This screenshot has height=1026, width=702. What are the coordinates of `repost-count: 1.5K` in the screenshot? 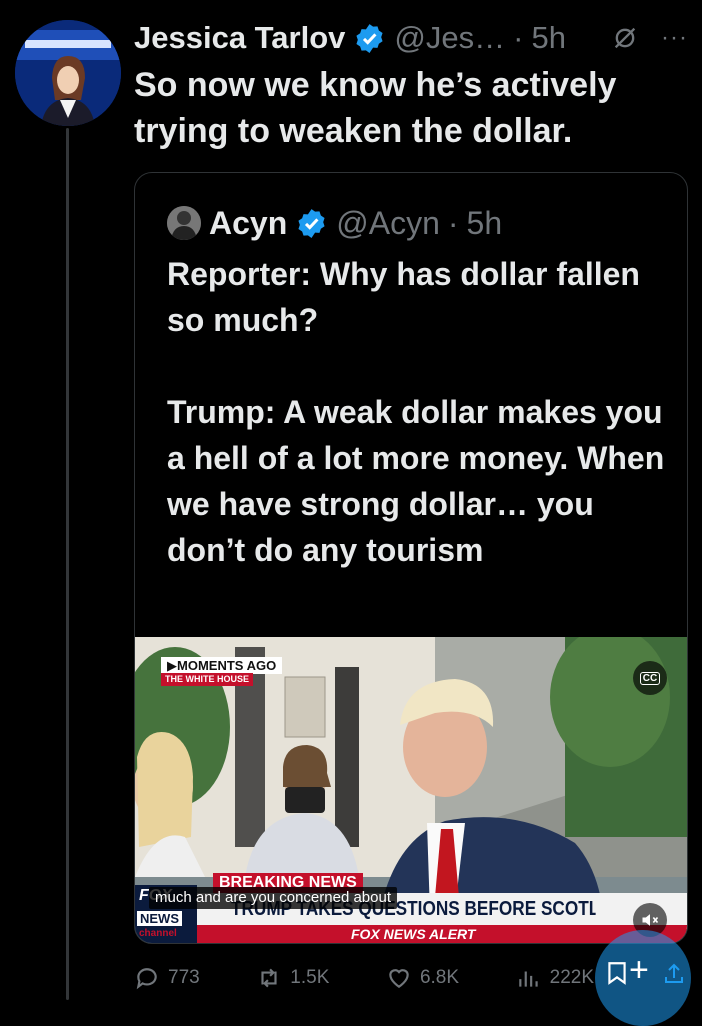 It's located at (310, 977).